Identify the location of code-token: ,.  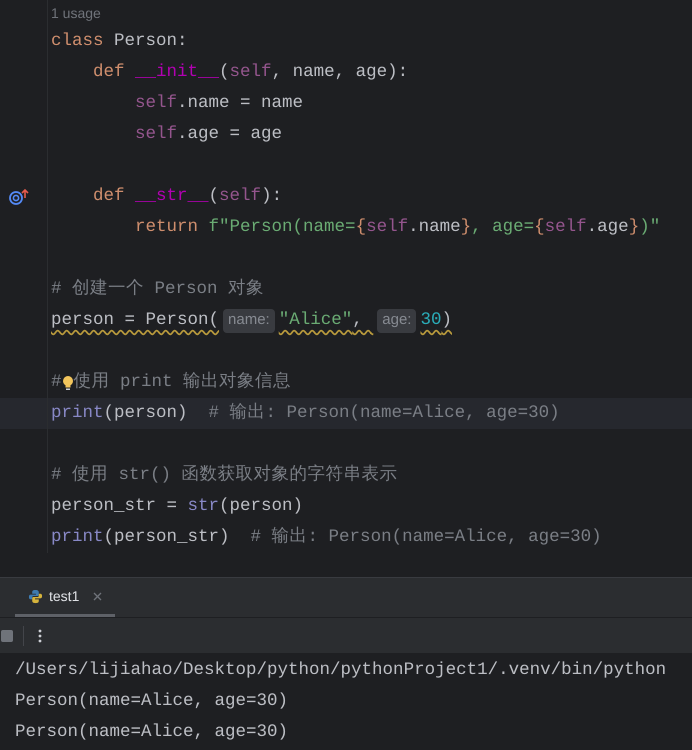
(358, 320).